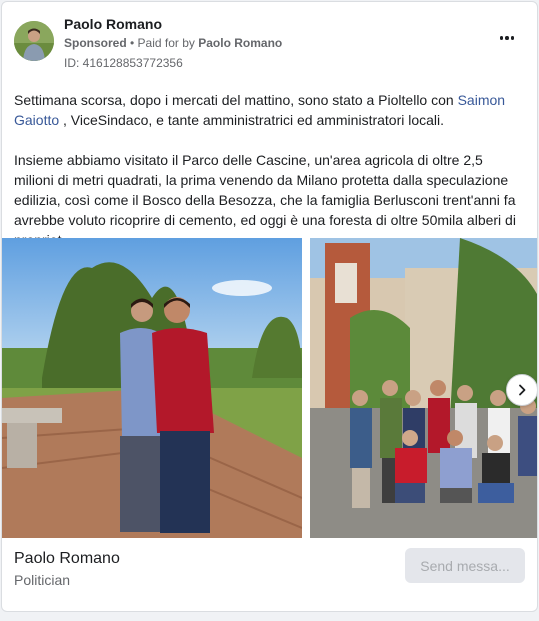  What do you see at coordinates (95, 43) in the screenshot?
I see `sponsored-label: Sponsored` at bounding box center [95, 43].